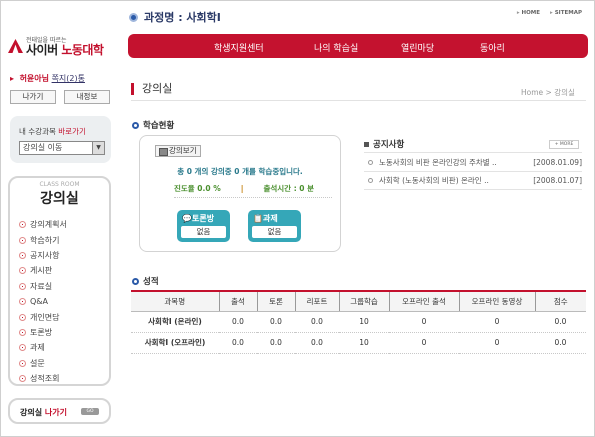  What do you see at coordinates (43, 412) in the screenshot?
I see `exit-classroom-label: 강의실 나가기` at bounding box center [43, 412].